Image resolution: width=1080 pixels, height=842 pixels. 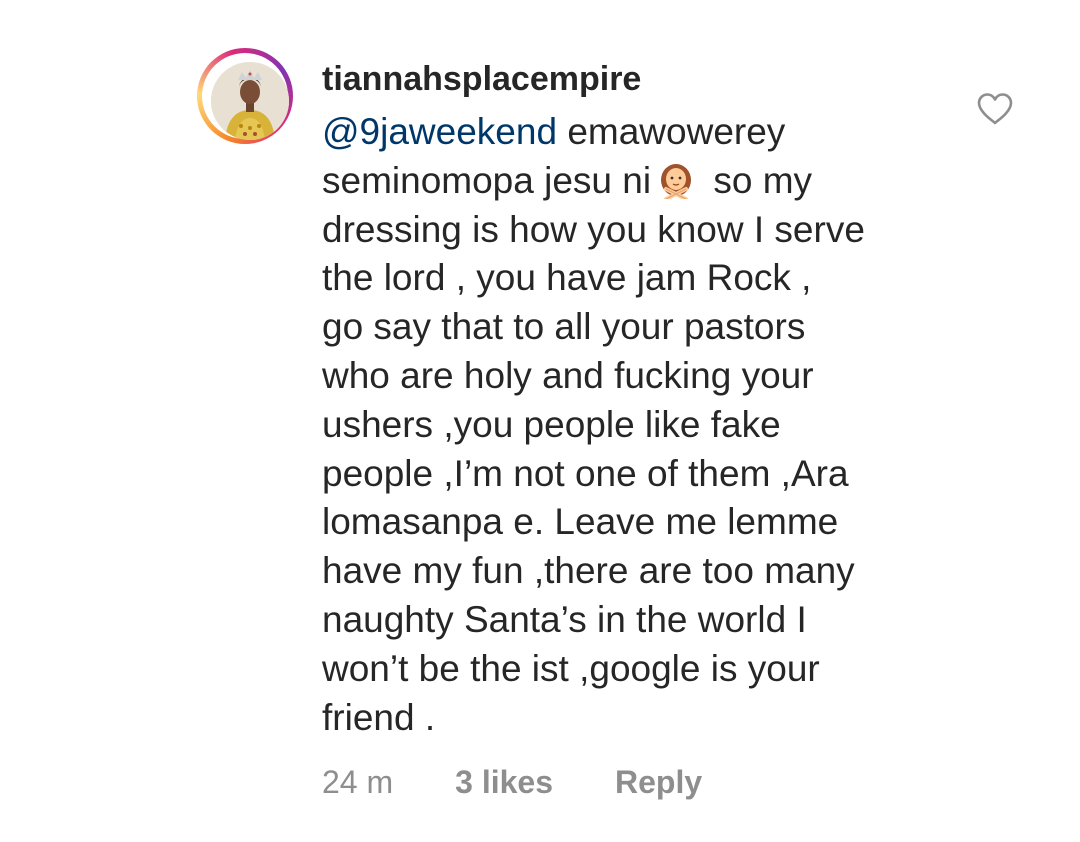 What do you see at coordinates (358, 782) in the screenshot?
I see `comment-timestamp: 24 m` at bounding box center [358, 782].